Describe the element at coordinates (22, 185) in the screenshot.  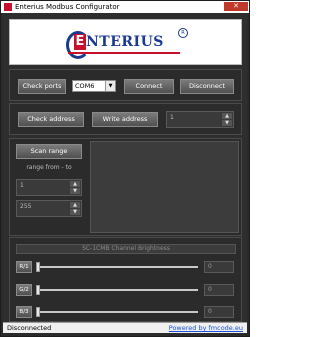
I see `range-from-value: 1` at that location.